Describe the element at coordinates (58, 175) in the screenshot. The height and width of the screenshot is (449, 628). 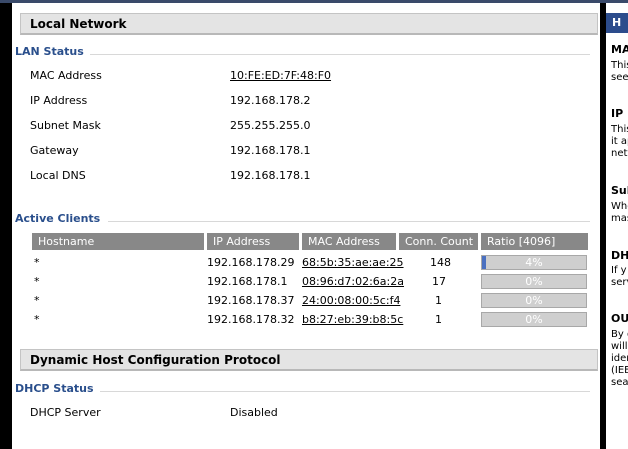
I see `local-dns-label: Local DNS` at that location.